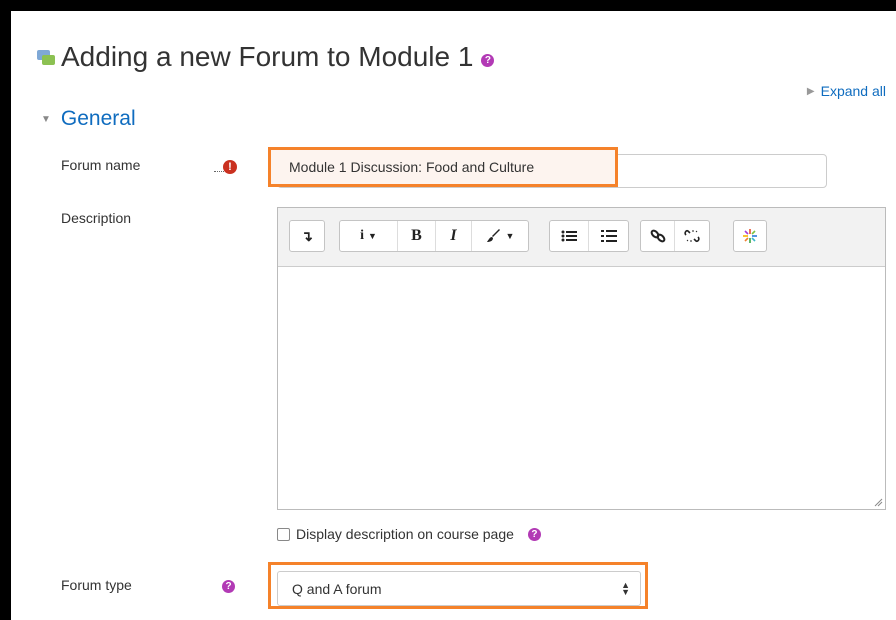 The width and height of the screenshot is (896, 620). What do you see at coordinates (412, 167) in the screenshot?
I see `forum-name-value: Module 1 Discussion: Food and Culture` at bounding box center [412, 167].